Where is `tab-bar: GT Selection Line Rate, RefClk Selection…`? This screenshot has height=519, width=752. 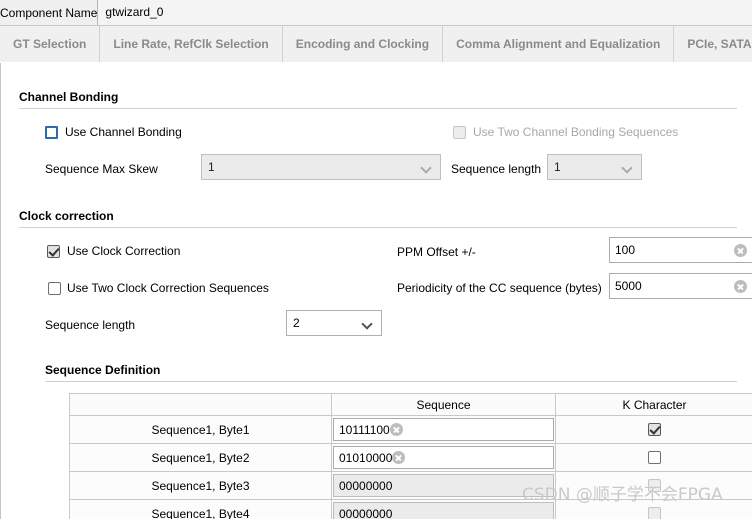
tab-bar: GT Selection Line Rate, RefClk Selection… is located at coordinates (376, 44).